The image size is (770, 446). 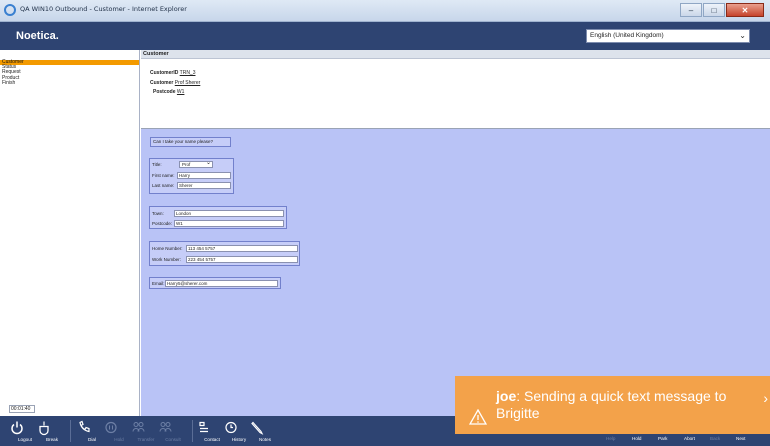 I want to click on window-controls: – □ ✕, so click(x=722, y=10).